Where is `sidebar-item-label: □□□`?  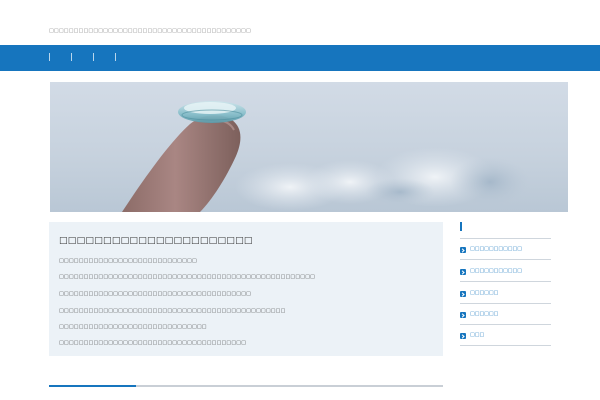 sidebar-item-label: □□□ is located at coordinates (477, 335).